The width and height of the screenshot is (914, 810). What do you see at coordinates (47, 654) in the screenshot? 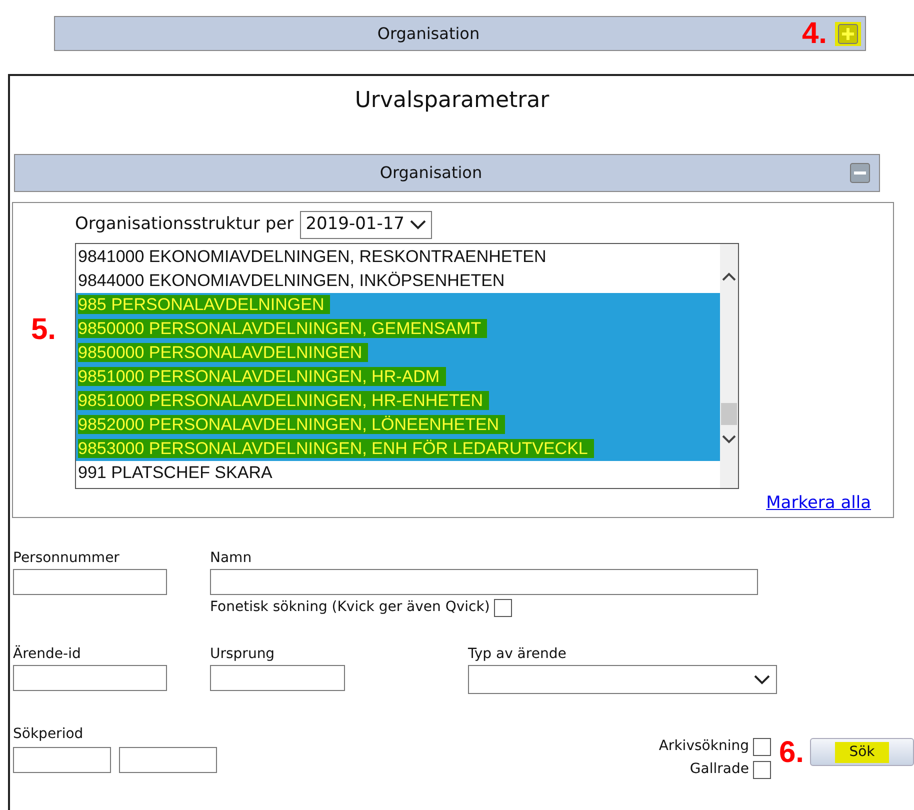
I see `field-label: Ärende-id` at bounding box center [47, 654].